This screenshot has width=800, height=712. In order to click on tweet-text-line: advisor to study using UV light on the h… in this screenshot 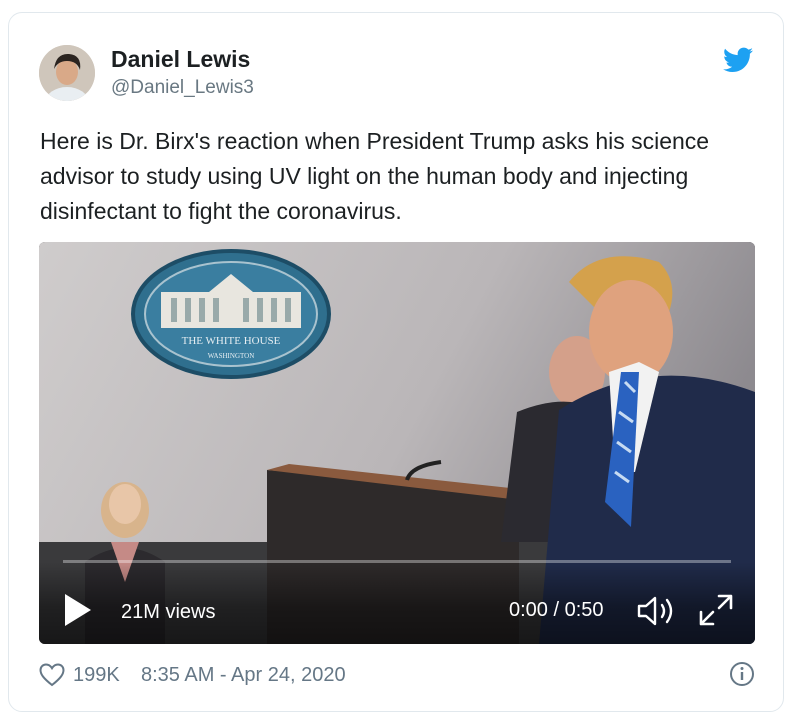, I will do `click(364, 176)`.